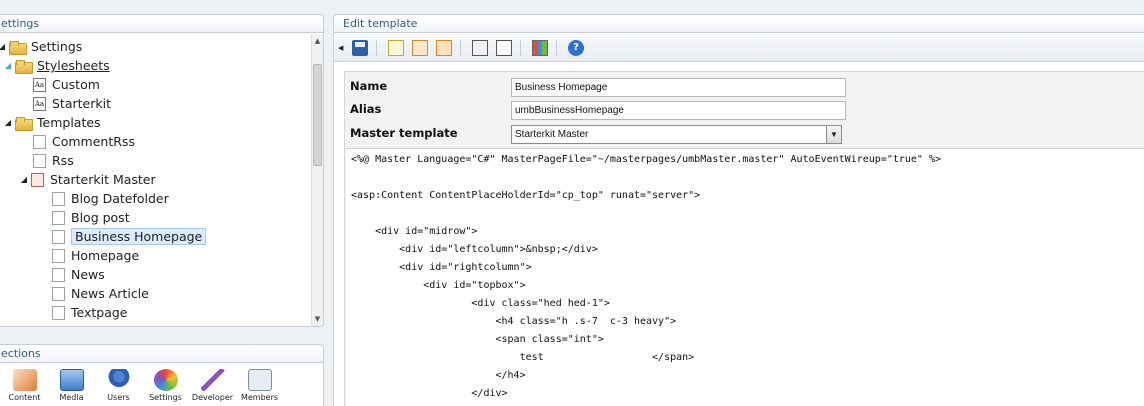 This screenshot has height=406, width=1144. Describe the element at coordinates (477, 339) in the screenshot. I see `code-line: <span class="int">` at that location.